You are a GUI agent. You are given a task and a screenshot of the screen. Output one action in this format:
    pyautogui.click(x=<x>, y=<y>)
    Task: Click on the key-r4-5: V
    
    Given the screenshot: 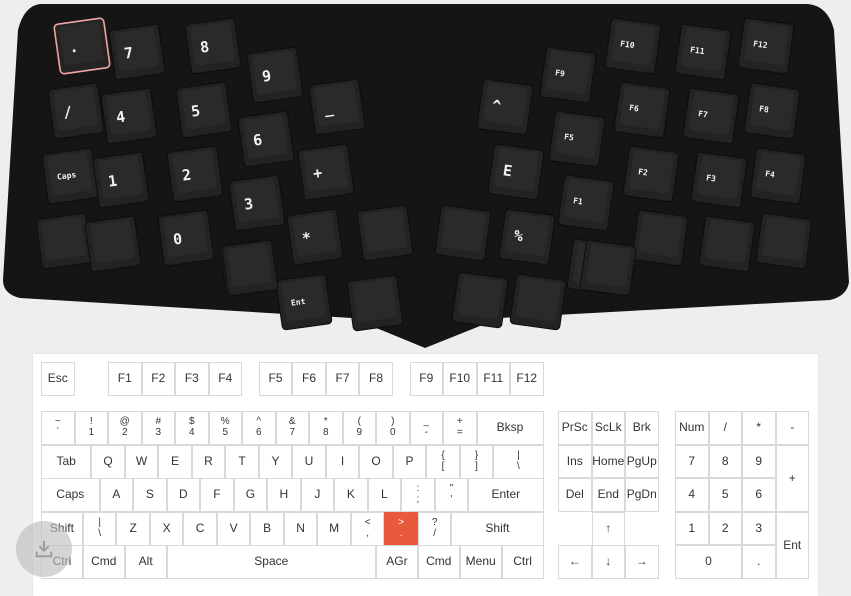 What is the action you would take?
    pyautogui.click(x=233, y=529)
    